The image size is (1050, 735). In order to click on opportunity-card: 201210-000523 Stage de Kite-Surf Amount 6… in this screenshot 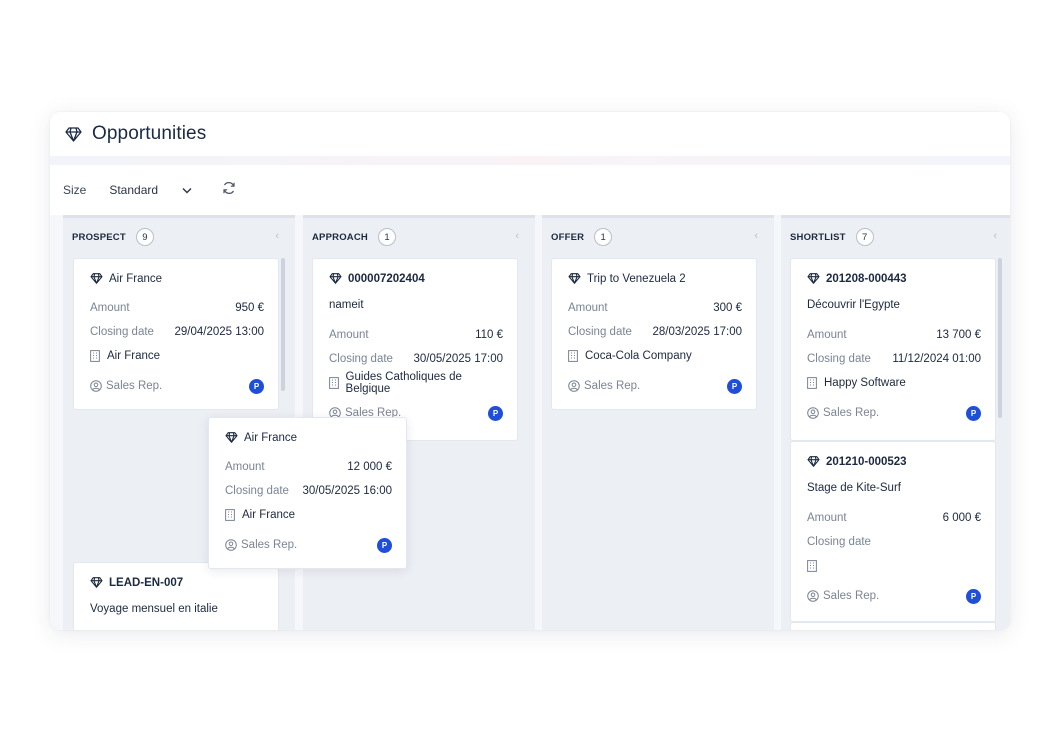, I will do `click(893, 531)`.